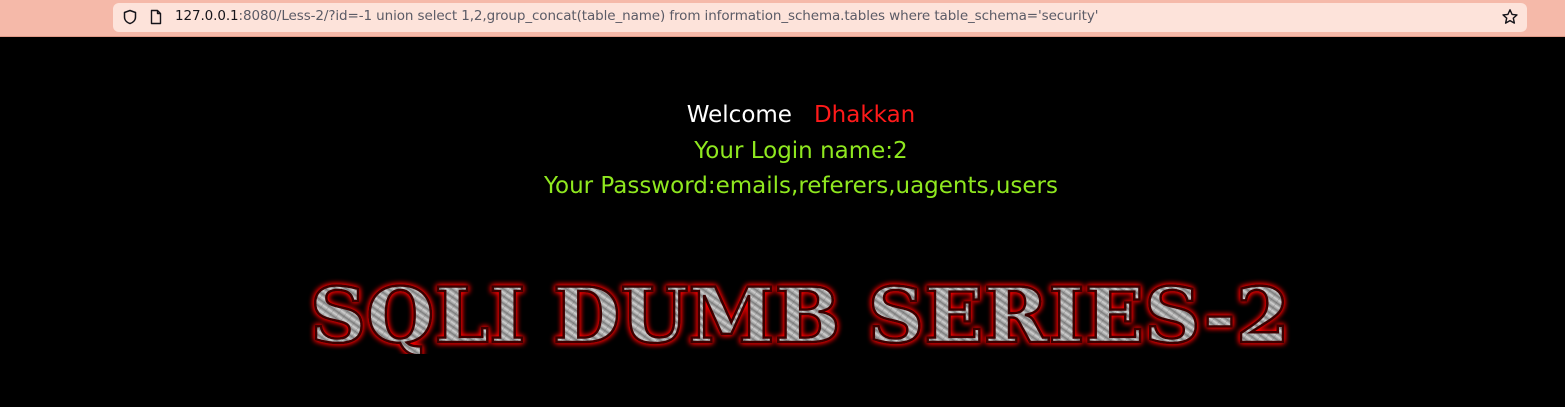 Image resolution: width=1565 pixels, height=407 pixels. I want to click on login-name-text: Your Login name:2, so click(801, 151).